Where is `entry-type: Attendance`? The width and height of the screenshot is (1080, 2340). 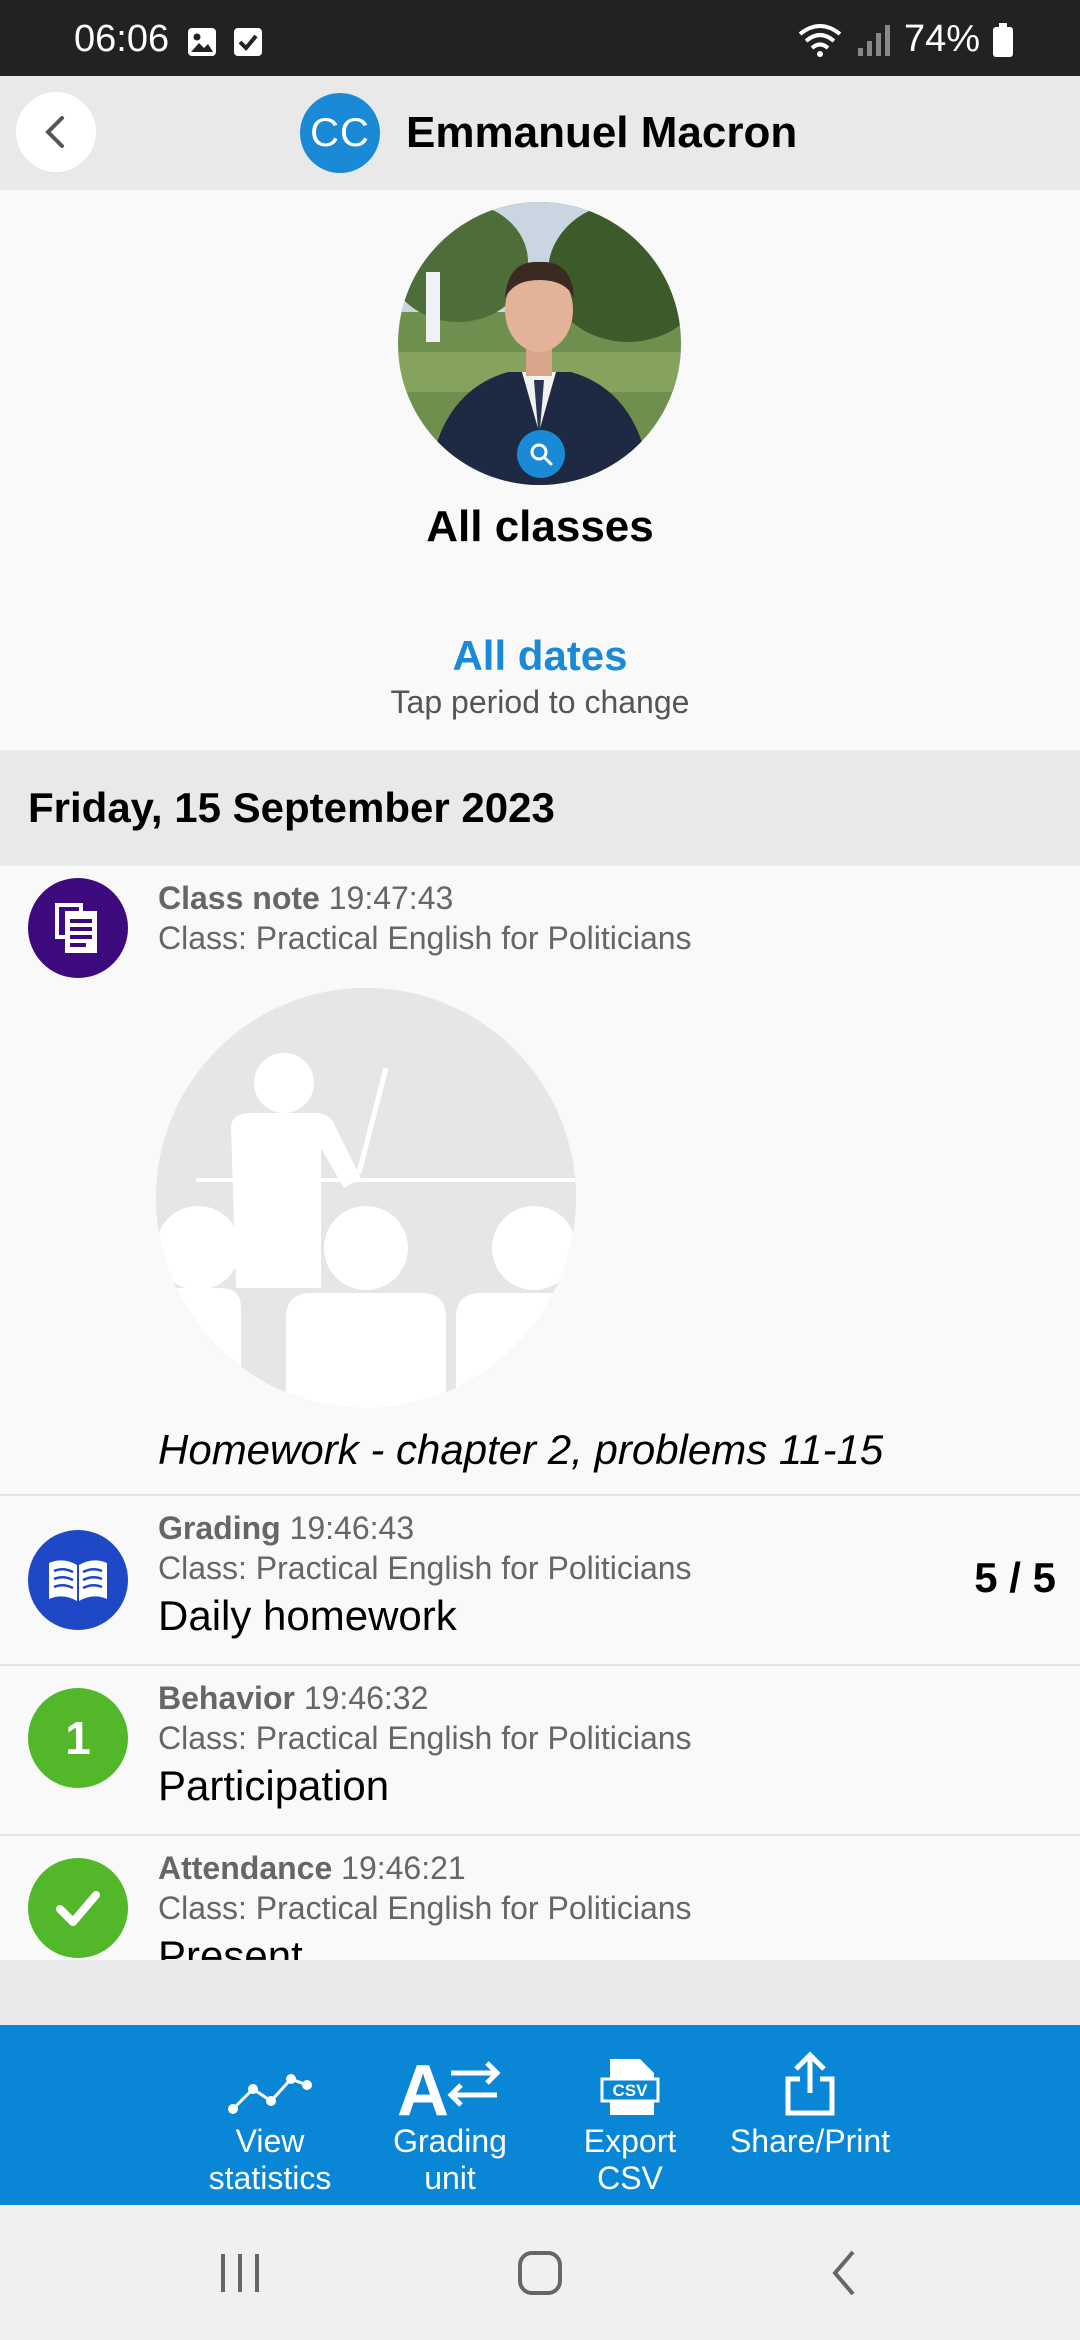
entry-type: Attendance is located at coordinates (245, 1868).